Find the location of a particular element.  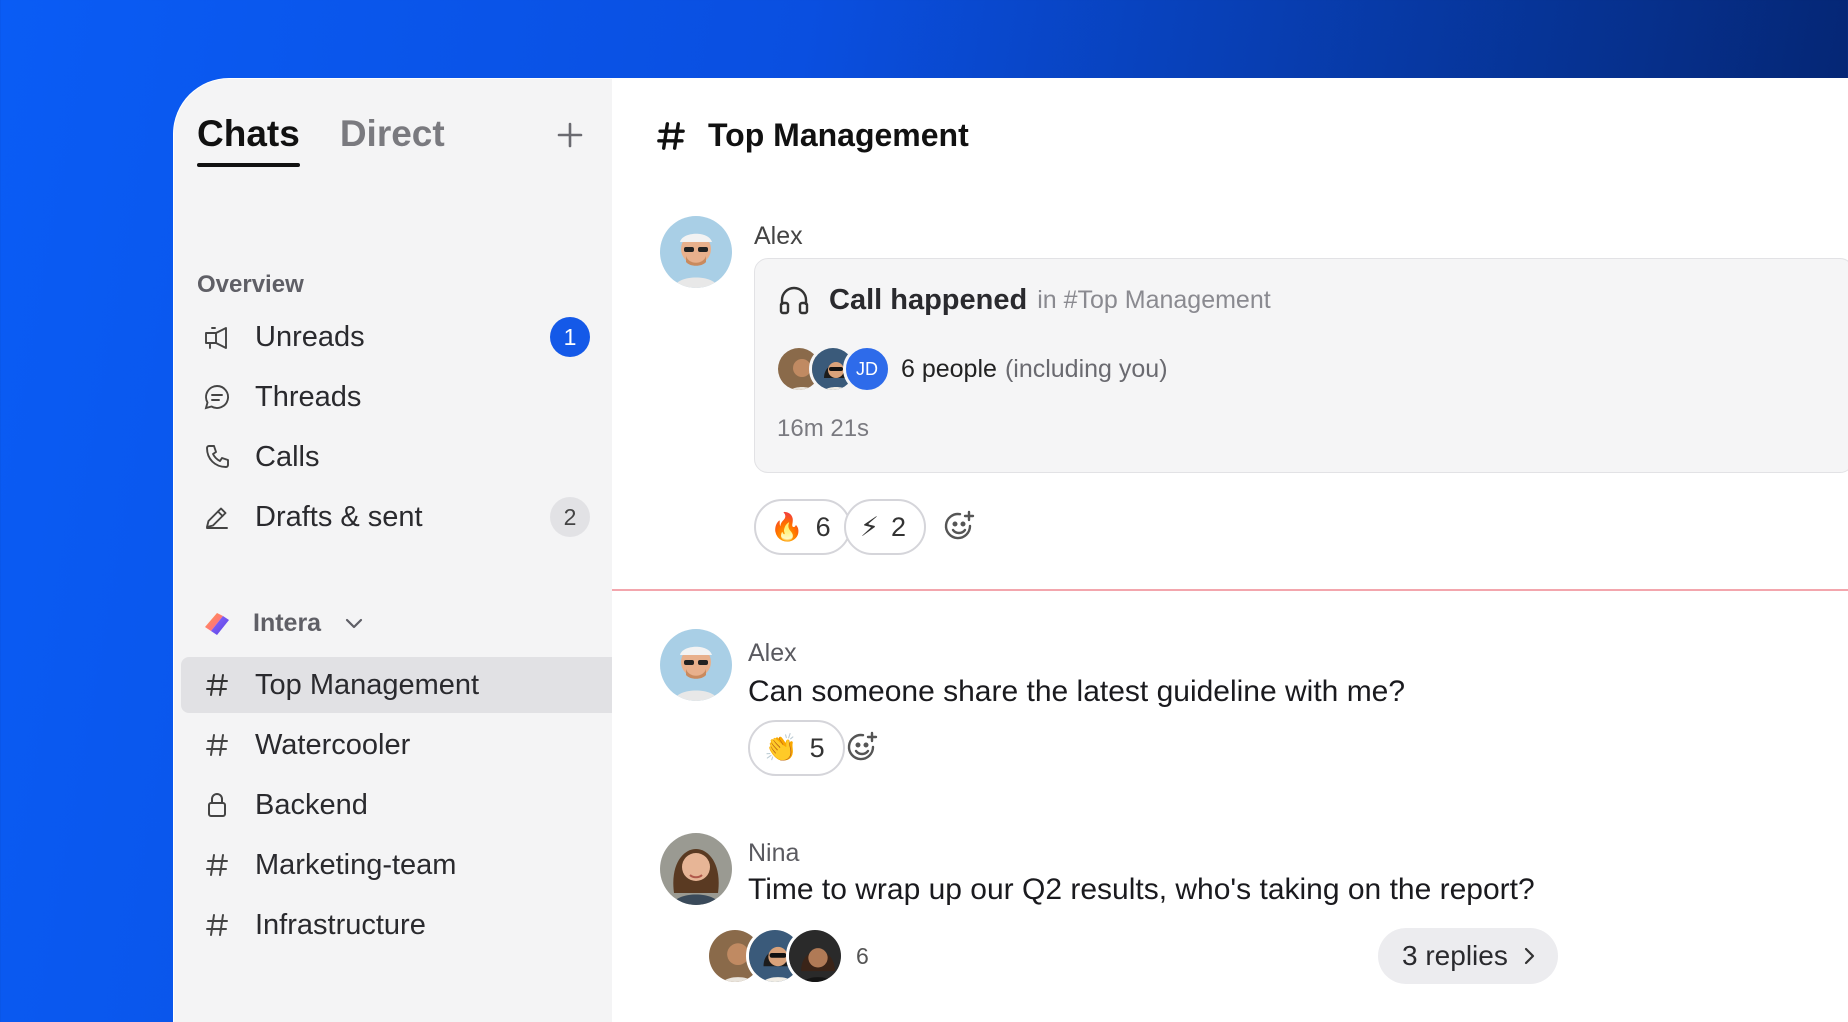

thread-participant-count: 6 is located at coordinates (862, 955).